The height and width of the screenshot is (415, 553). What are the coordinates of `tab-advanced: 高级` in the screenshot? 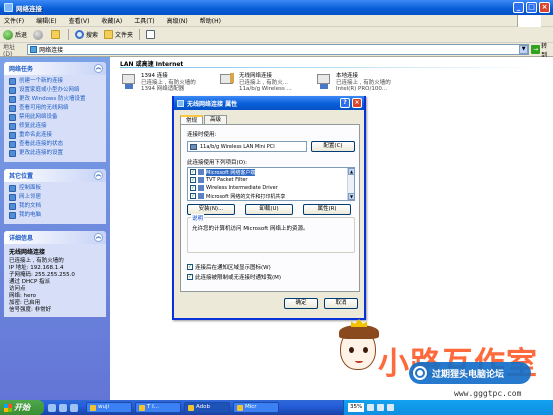 It's located at (216, 119).